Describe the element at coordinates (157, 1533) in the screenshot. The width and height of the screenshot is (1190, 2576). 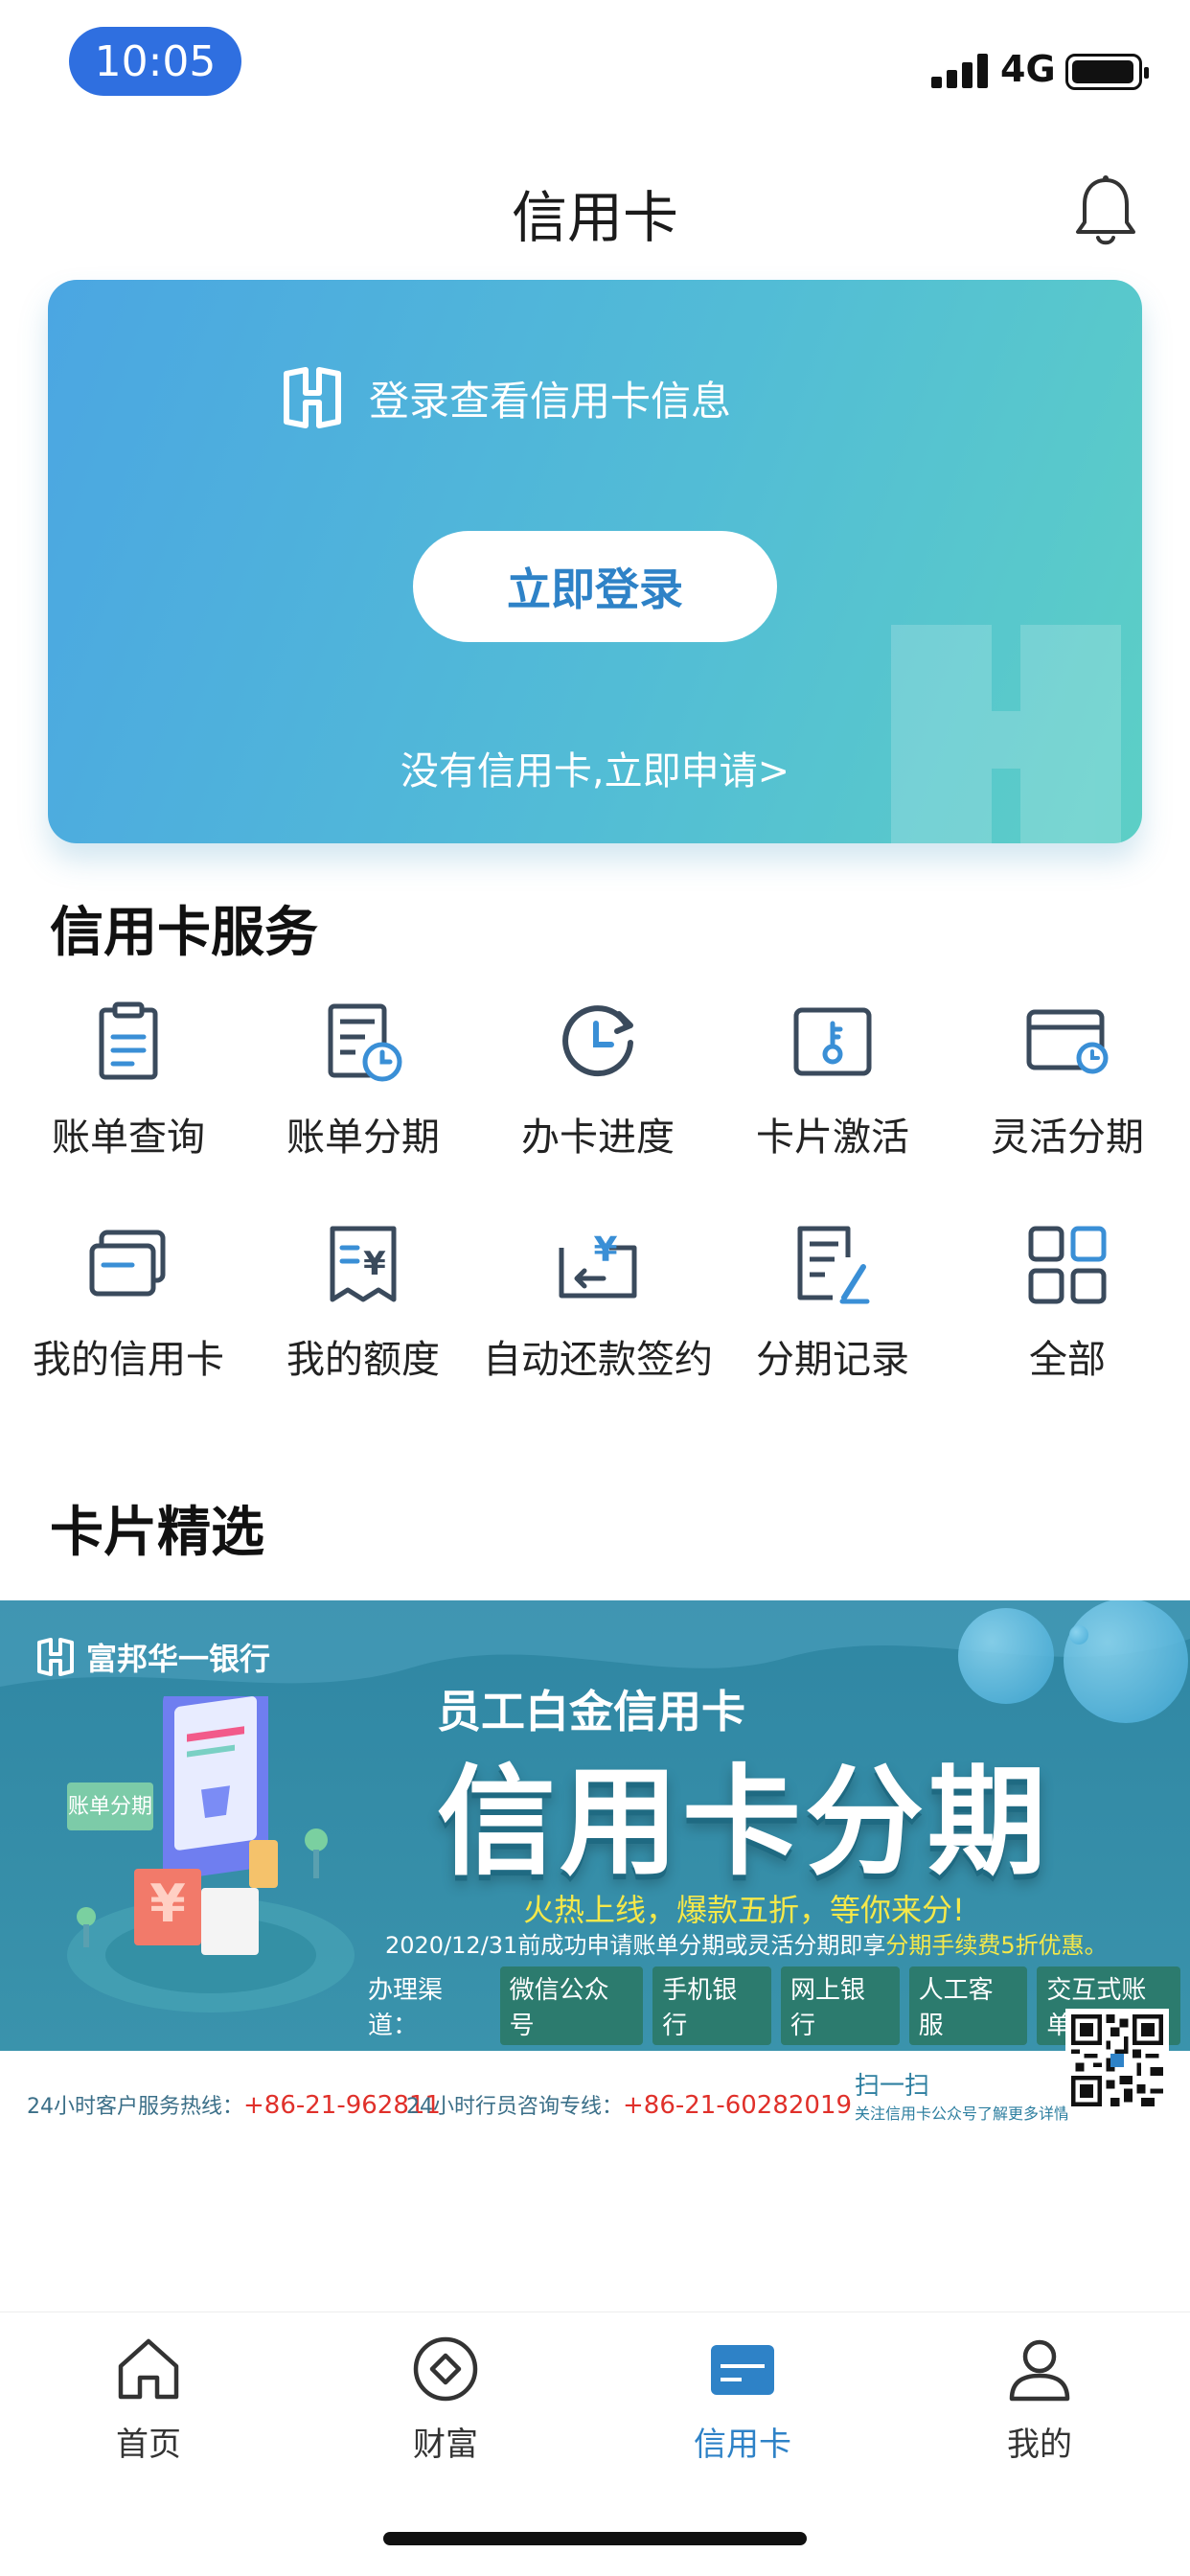
I see `featured-title: 卡片精选` at that location.